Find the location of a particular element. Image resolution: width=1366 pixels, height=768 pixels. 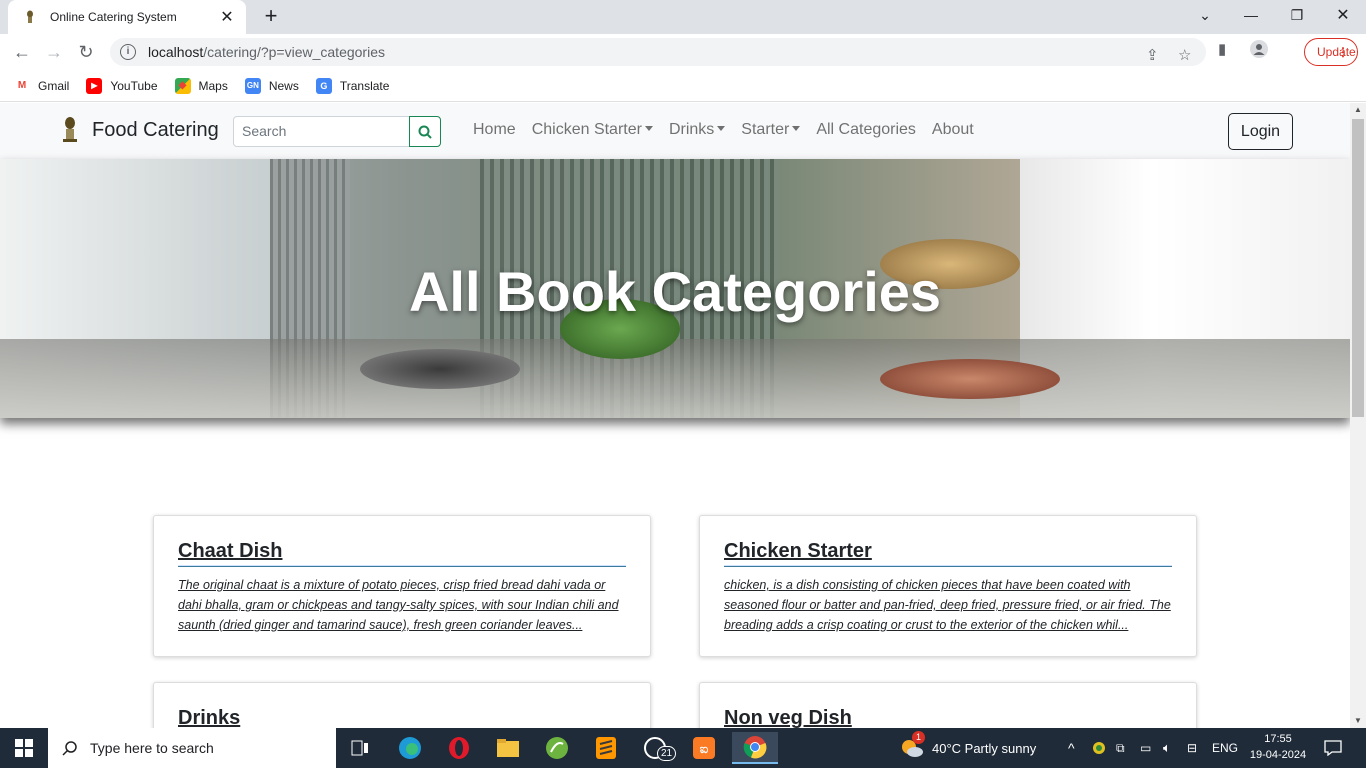

side-panel-icon: ▮ is located at coordinates (1222, 49).